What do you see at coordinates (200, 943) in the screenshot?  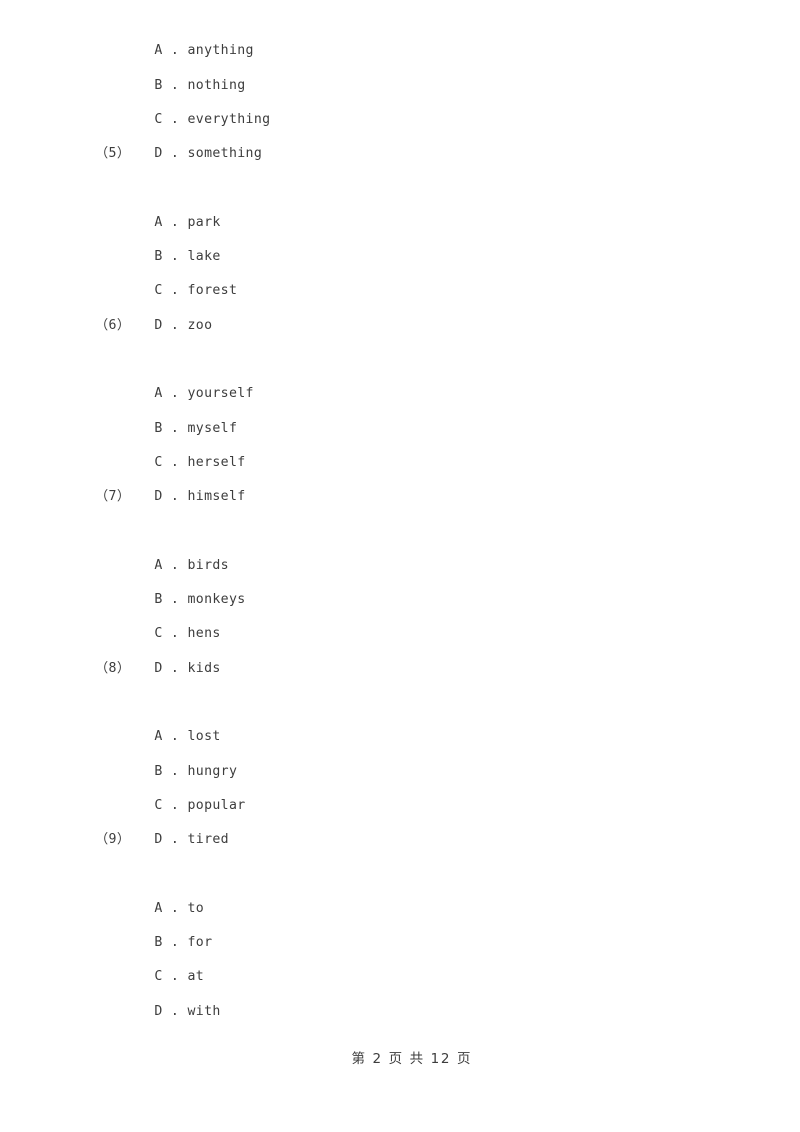 I see `option-text: for` at bounding box center [200, 943].